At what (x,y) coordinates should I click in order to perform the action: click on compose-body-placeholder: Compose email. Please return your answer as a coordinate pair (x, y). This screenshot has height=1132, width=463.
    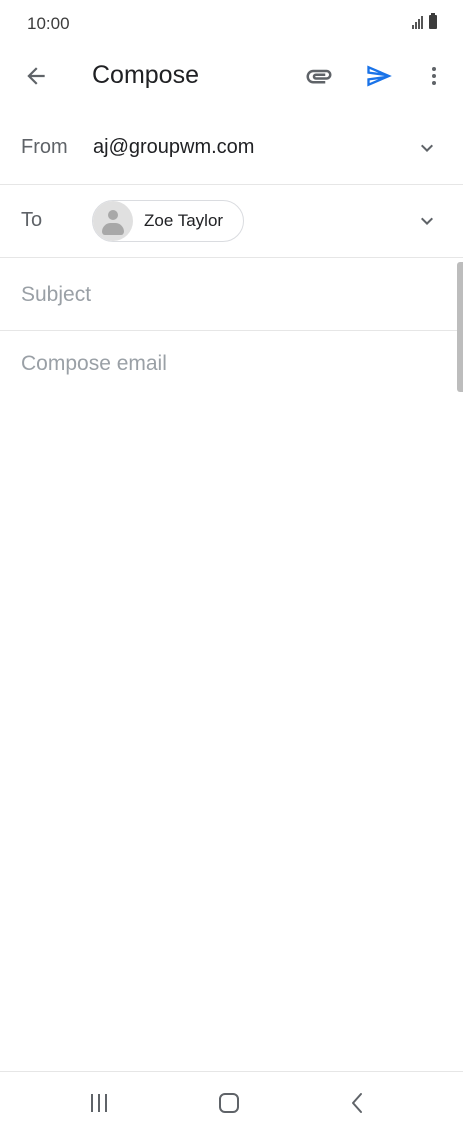
    Looking at the image, I should click on (94, 363).